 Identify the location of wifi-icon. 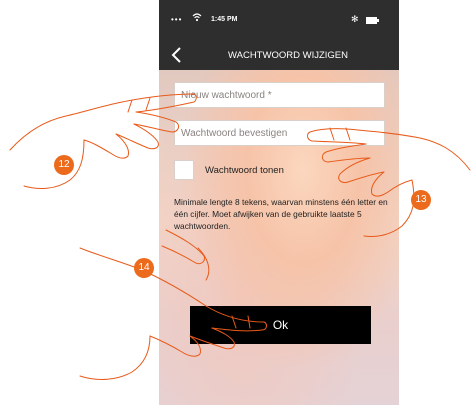
(197, 17).